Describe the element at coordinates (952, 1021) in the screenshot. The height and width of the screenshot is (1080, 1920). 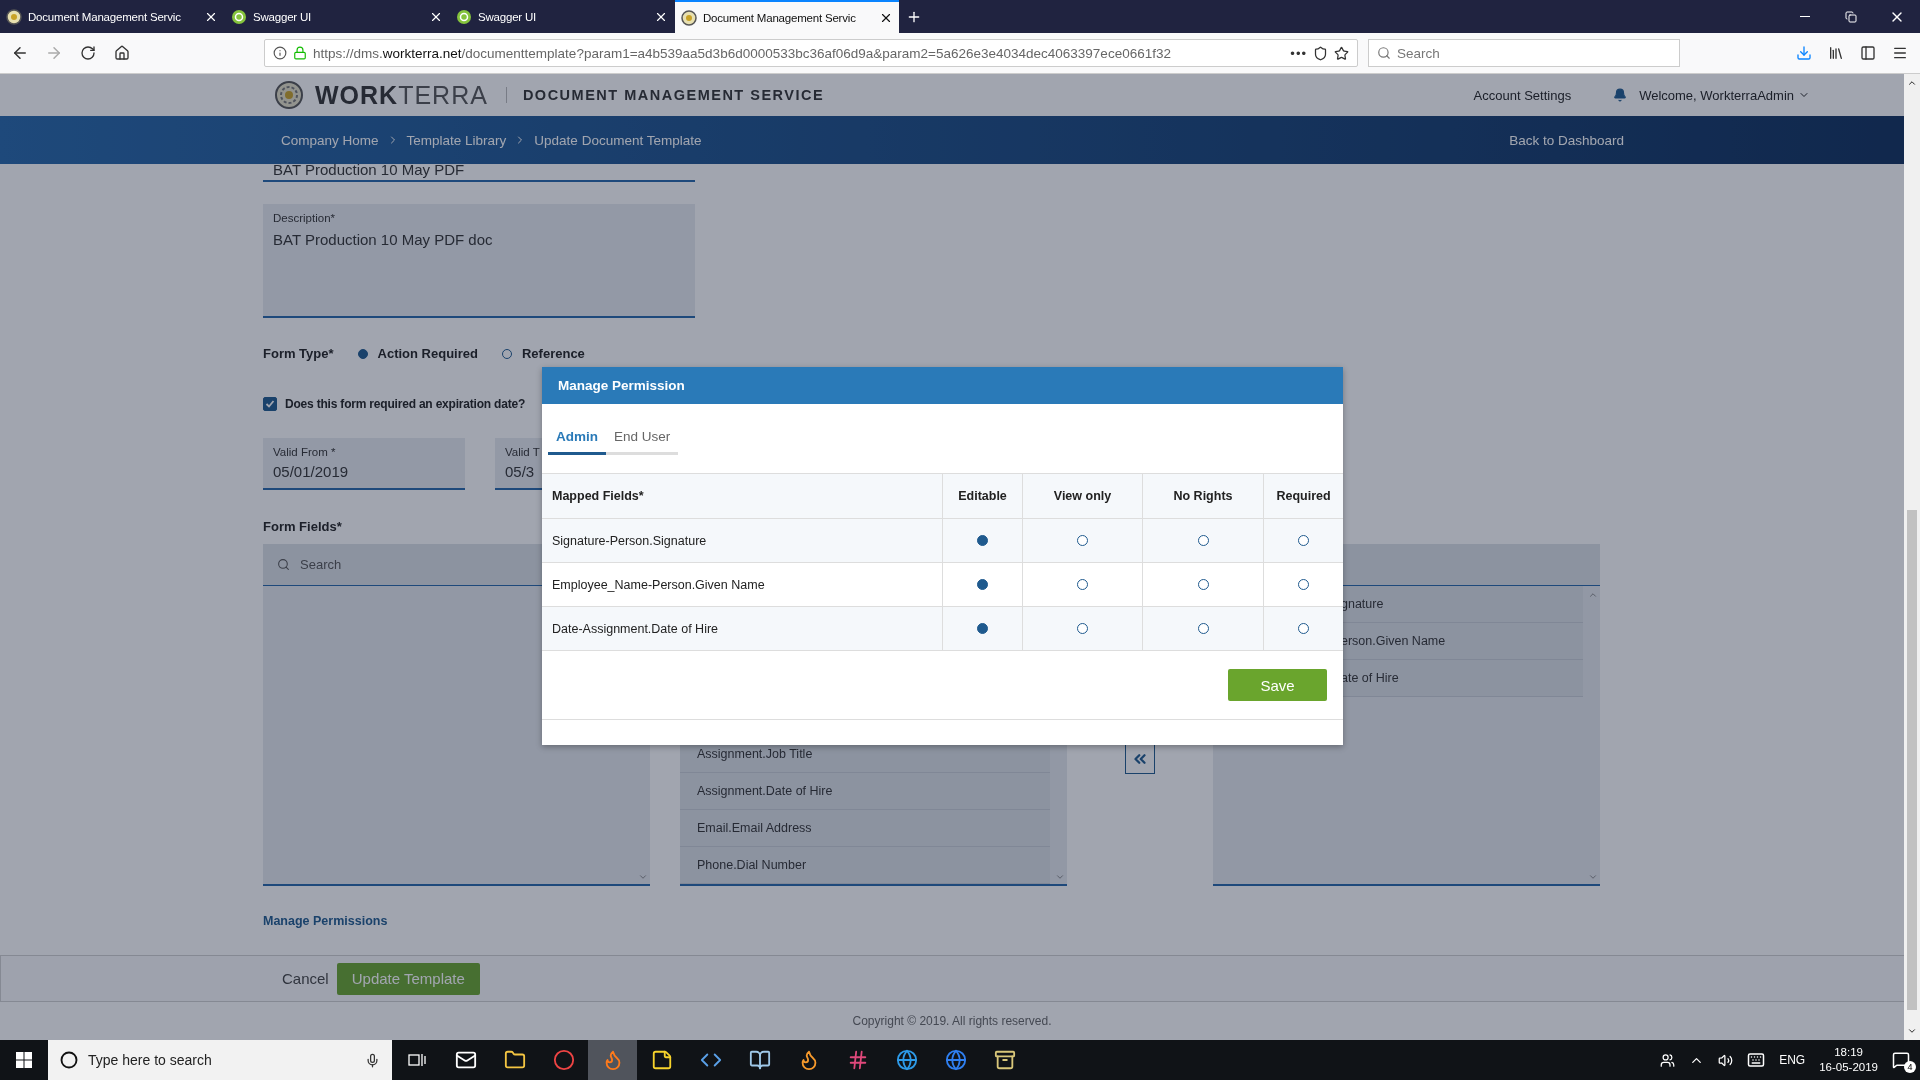
I see `copyright-text: Copyright © 2019. All rights reserved.` at that location.